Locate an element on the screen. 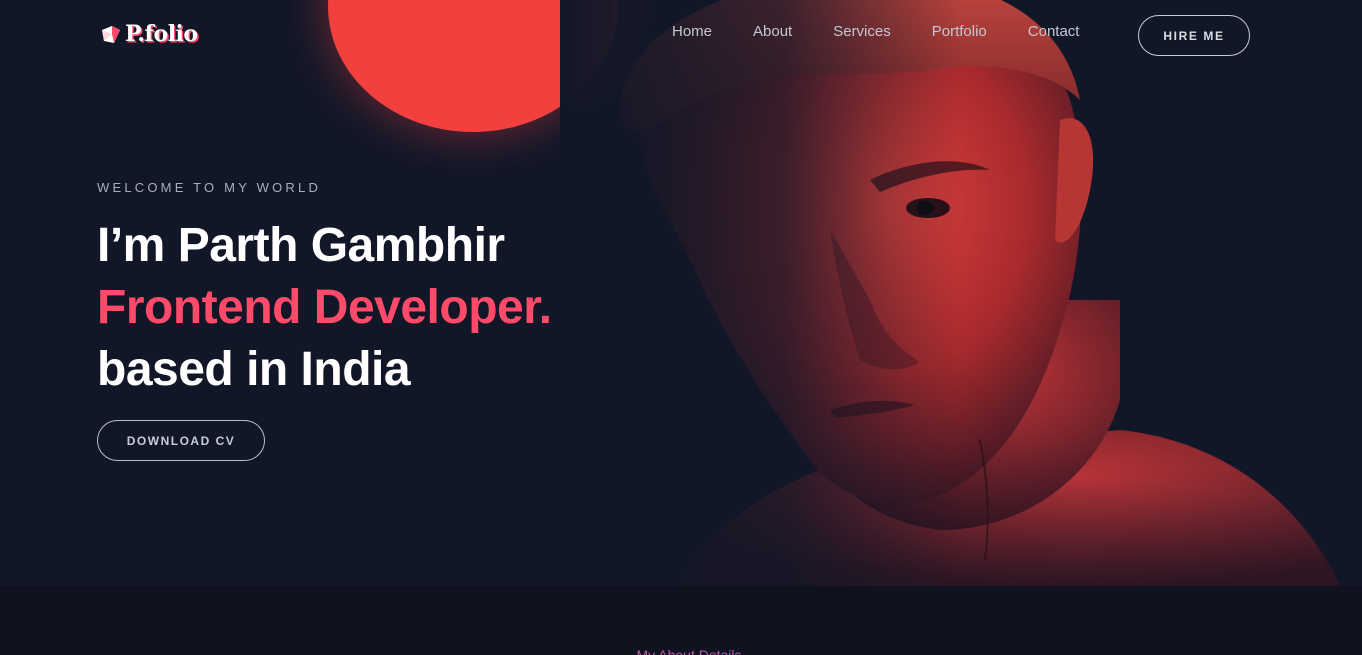  site-logo: P.folio is located at coordinates (149, 34).